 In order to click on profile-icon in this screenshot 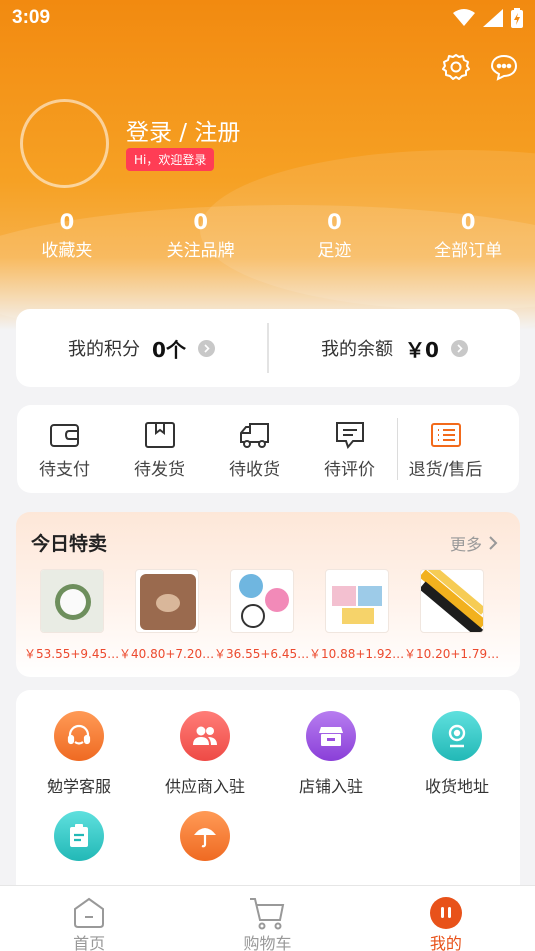, I will do `click(445, 913)`.